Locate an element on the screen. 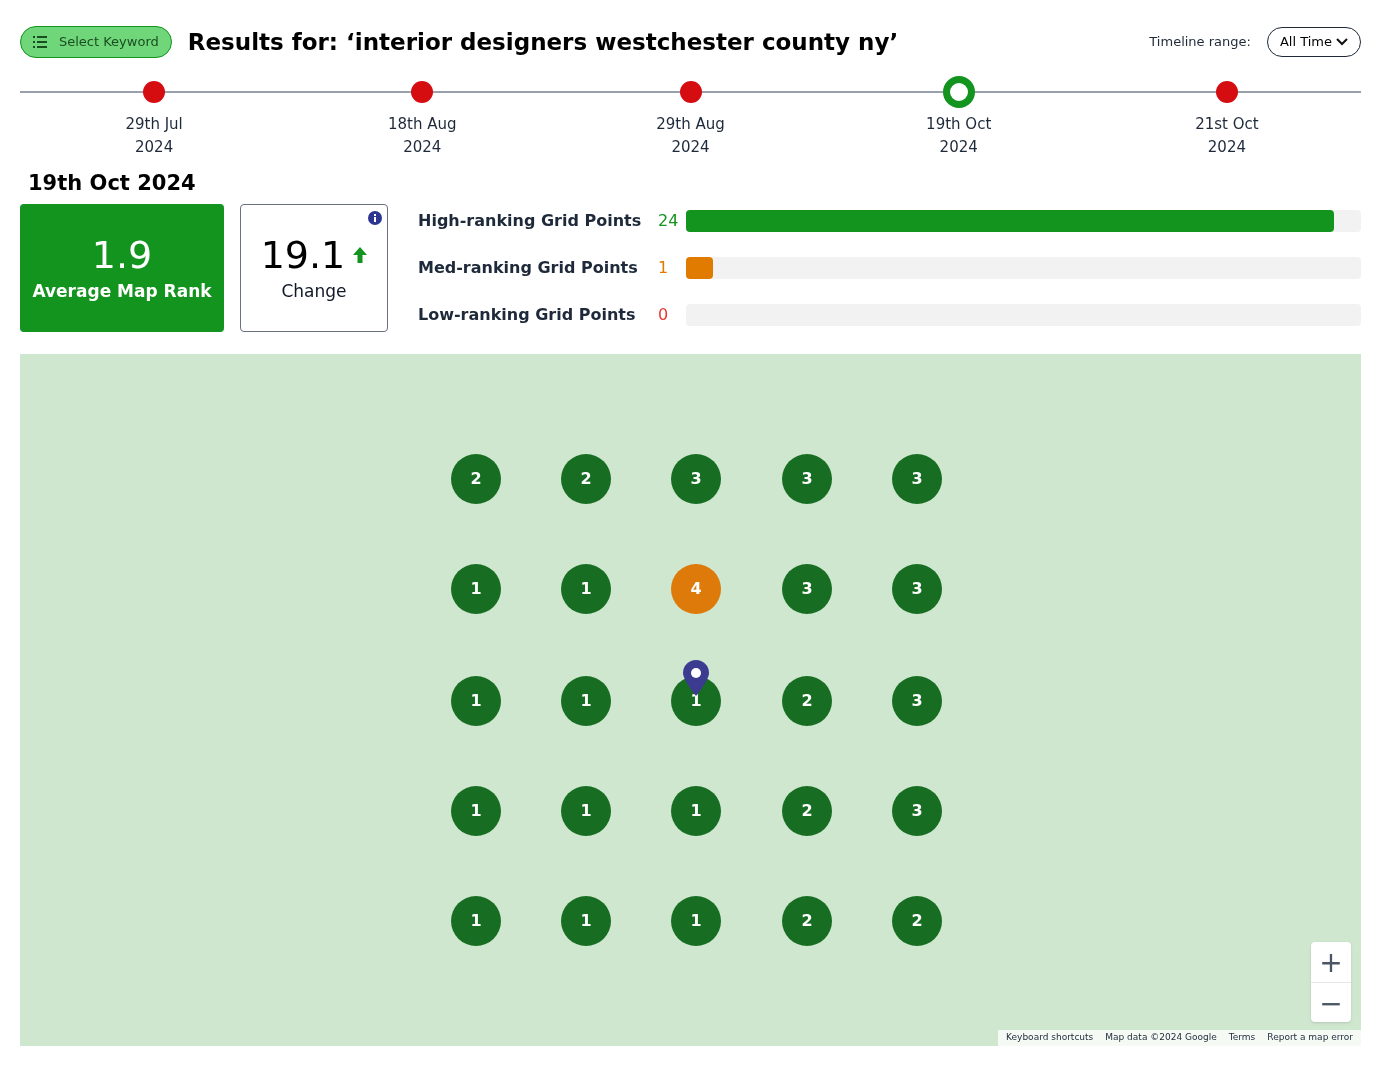 Image resolution: width=1381 pixels, height=1069 pixels. map-attribution-link: Report a map error is located at coordinates (1310, 1038).